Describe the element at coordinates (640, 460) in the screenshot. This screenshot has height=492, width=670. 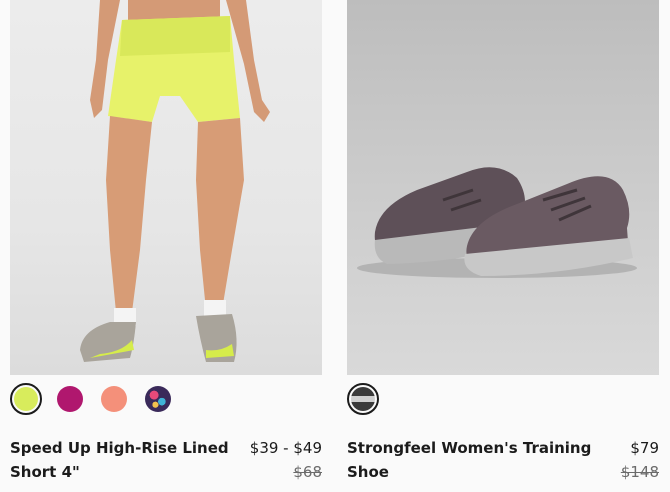
I see `price-block: $79 $148` at that location.